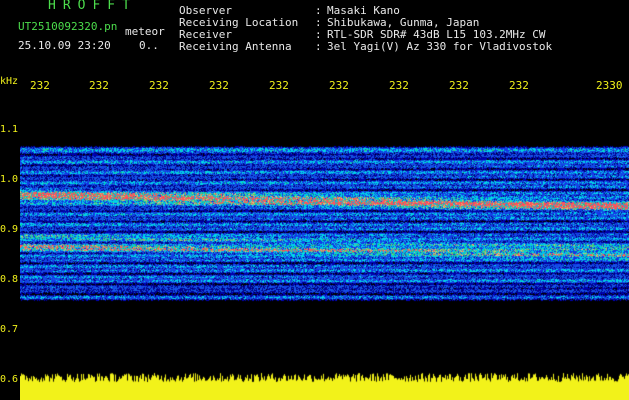  I want to click on y-tick-label: 0.8, so click(9, 279).